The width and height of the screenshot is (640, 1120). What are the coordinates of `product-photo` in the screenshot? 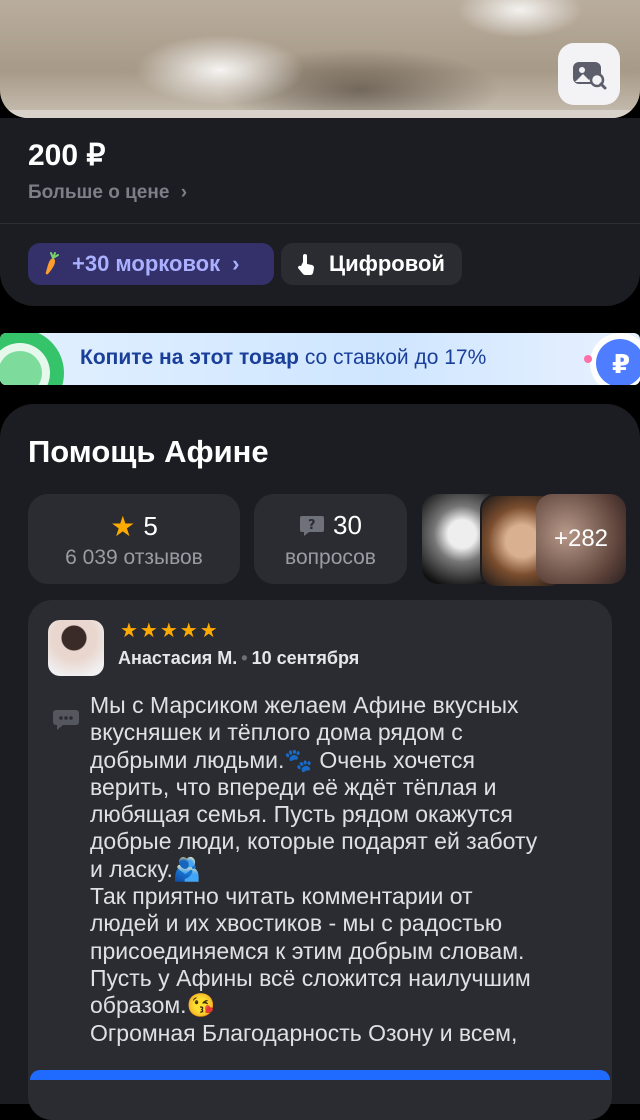 It's located at (320, 59).